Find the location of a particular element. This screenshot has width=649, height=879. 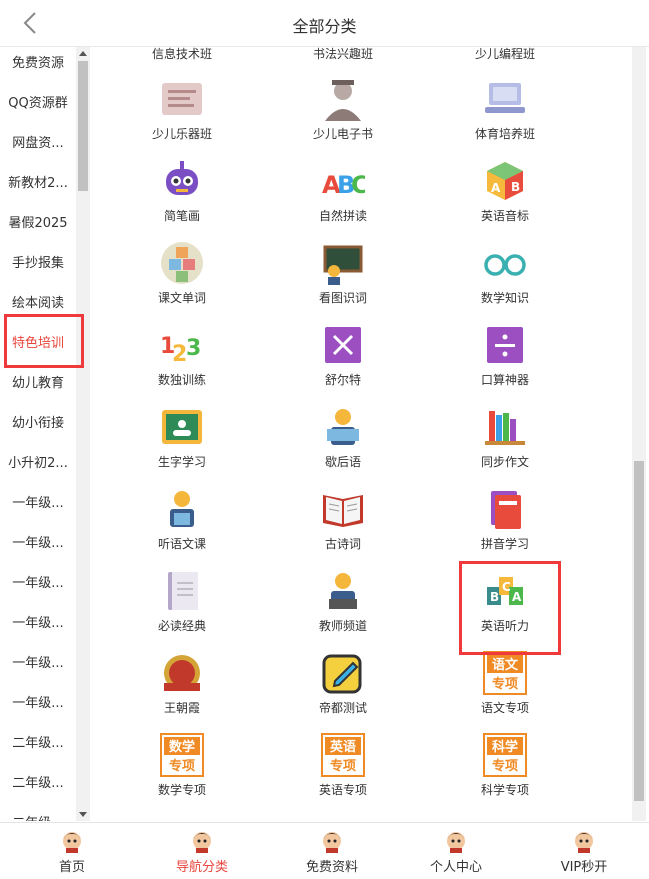

category-cell: 听语文课 is located at coordinates (182, 519).